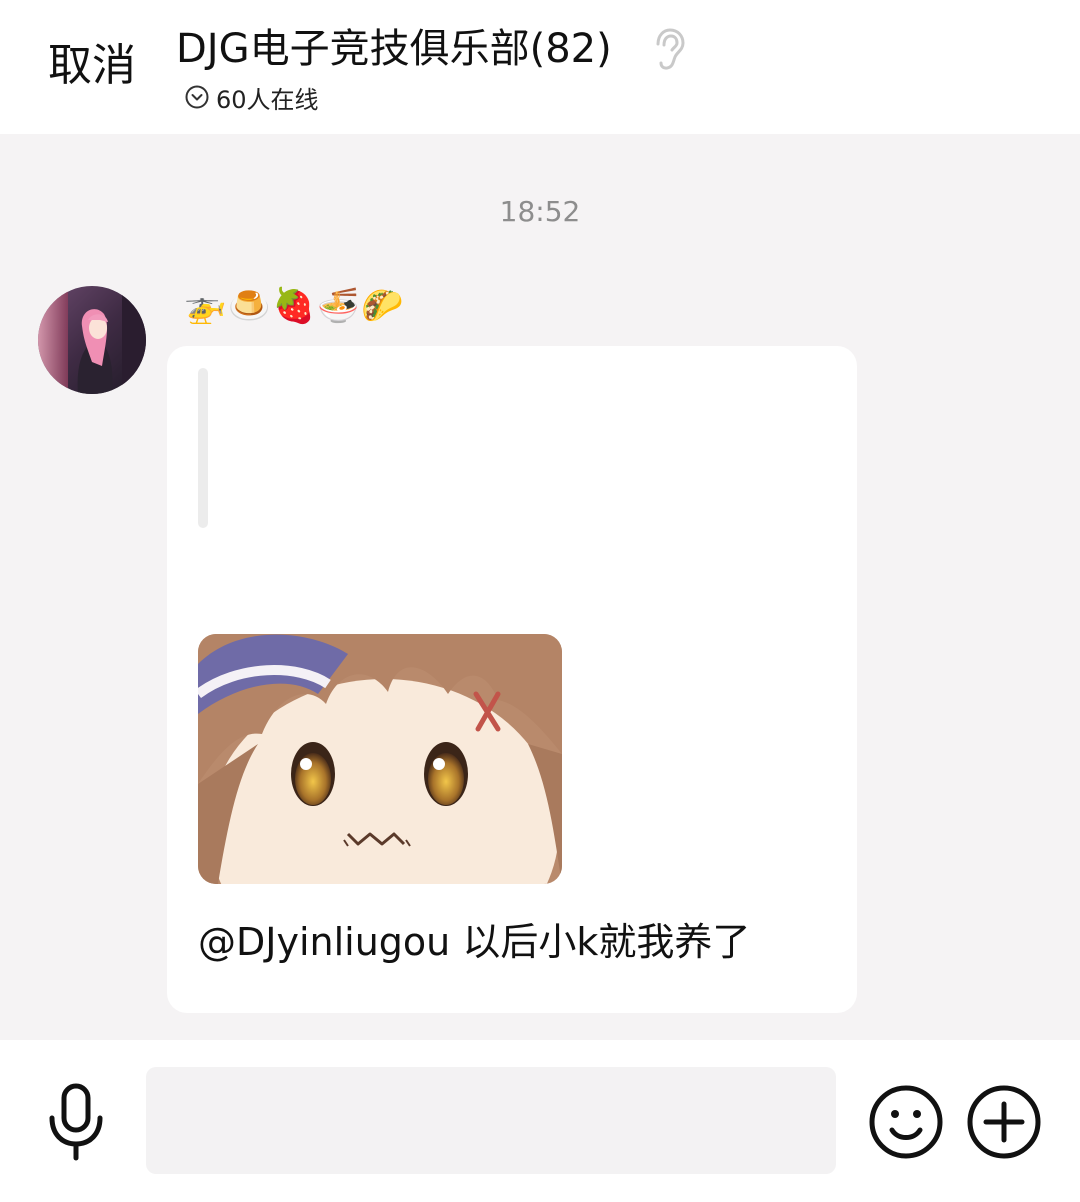 The height and width of the screenshot is (1202, 1080). Describe the element at coordinates (906, 1122) in the screenshot. I see `smiley-icon` at that location.